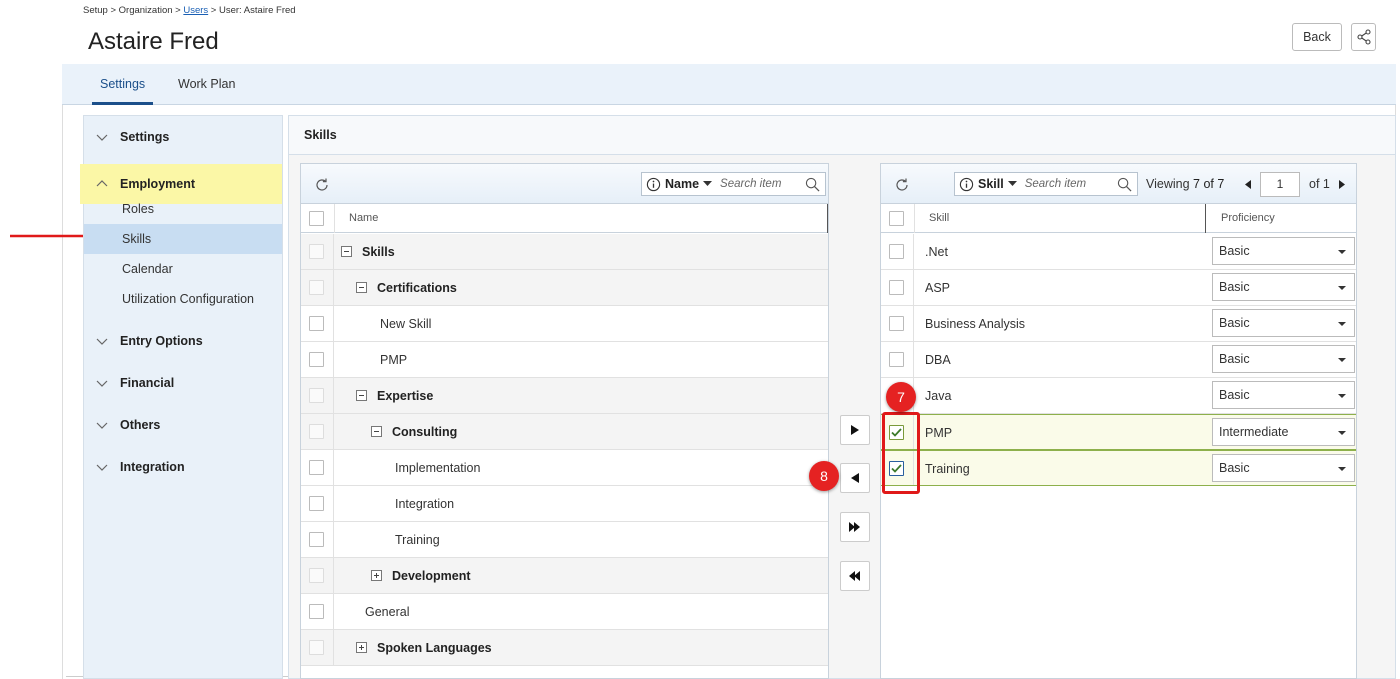 This screenshot has width=1400, height=679. Describe the element at coordinates (145, 137) in the screenshot. I see `sidebar-group-label: Settings` at that location.